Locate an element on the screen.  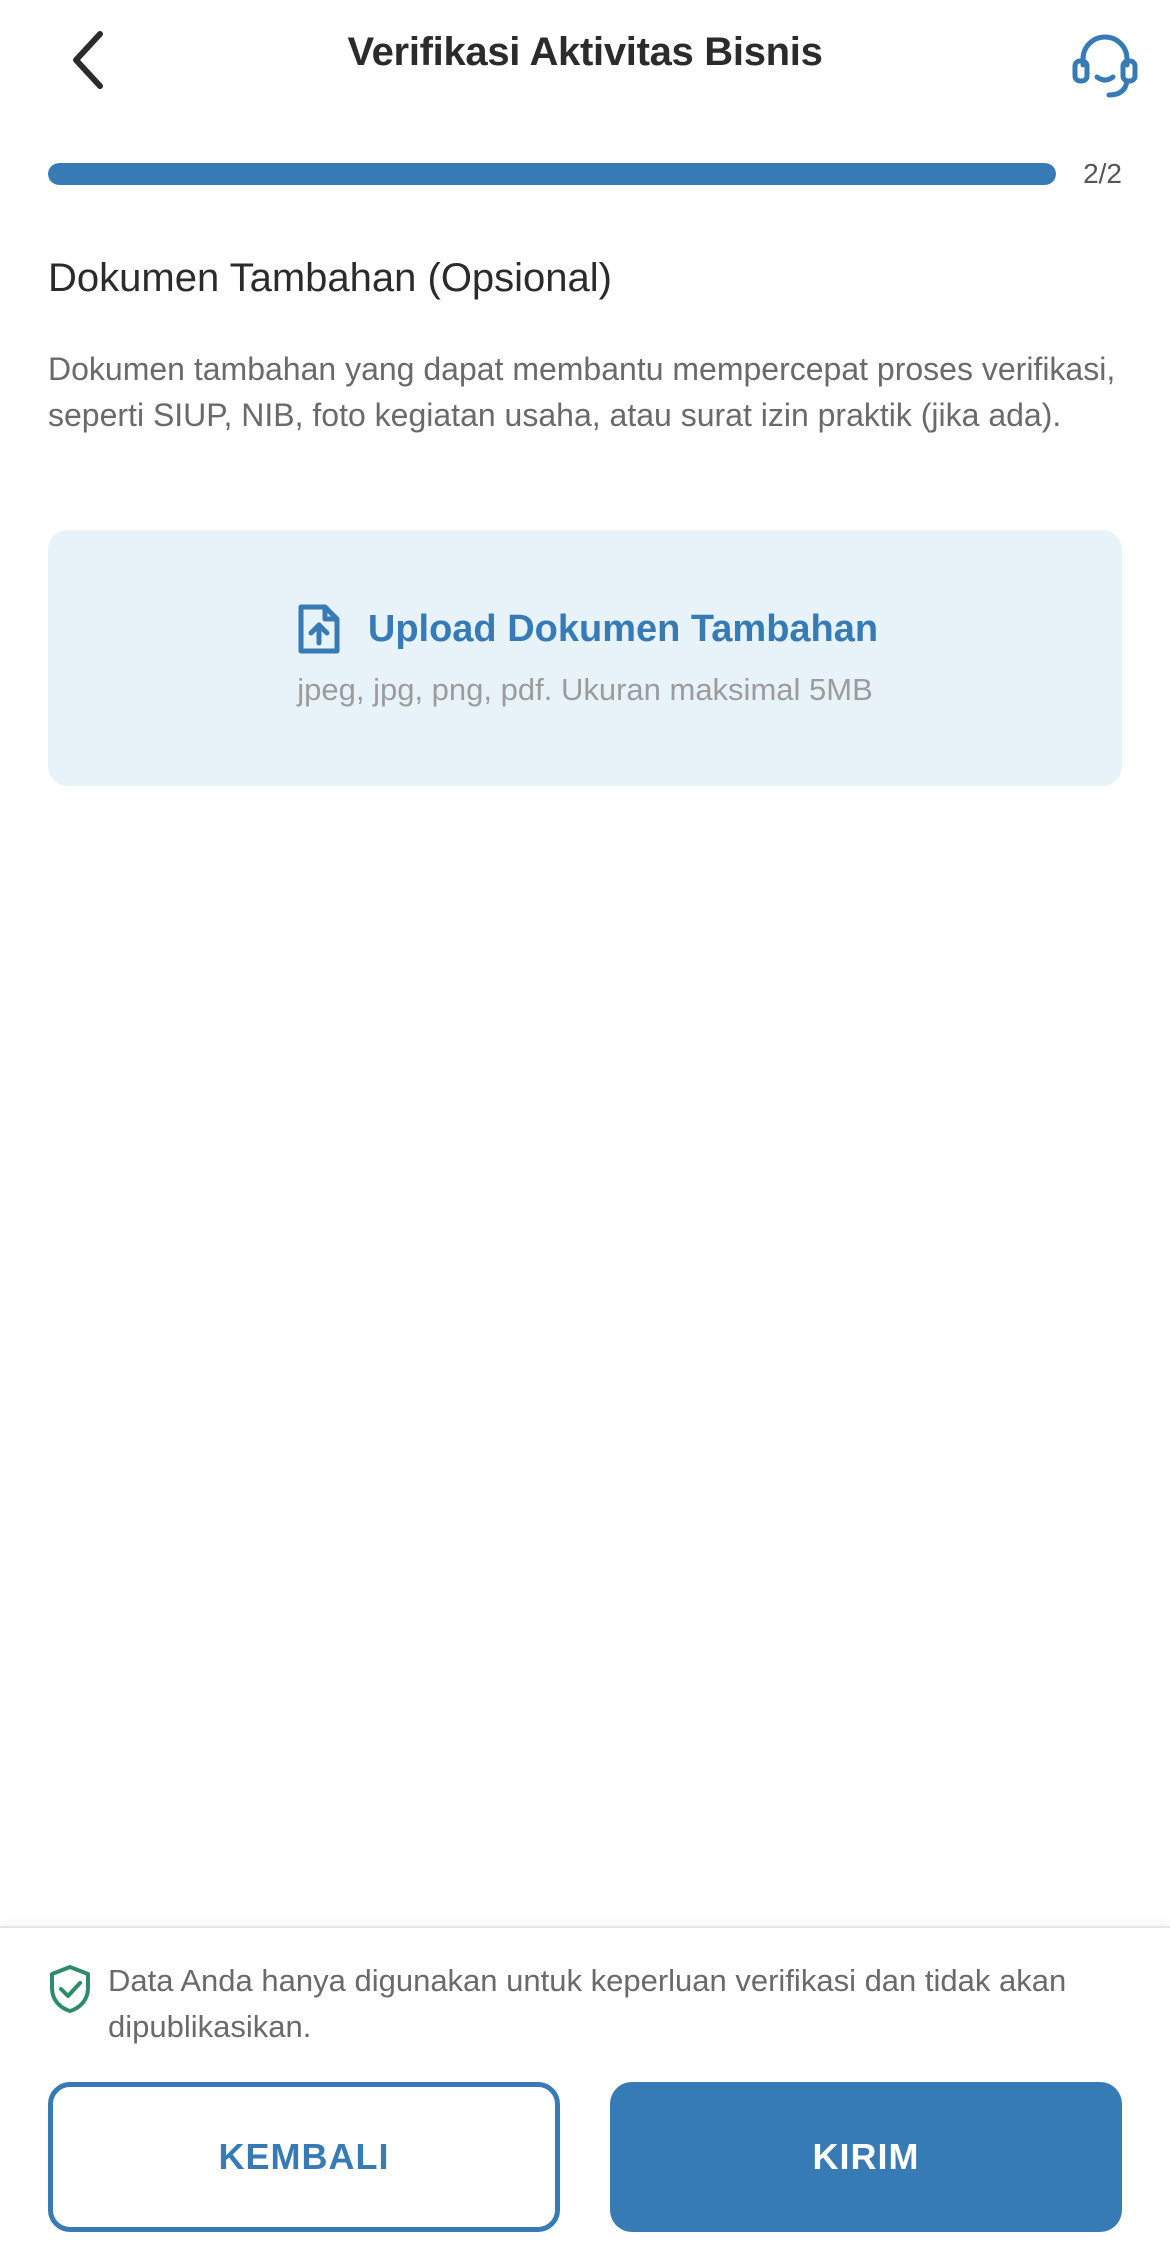
support-button is located at coordinates (1105, 65).